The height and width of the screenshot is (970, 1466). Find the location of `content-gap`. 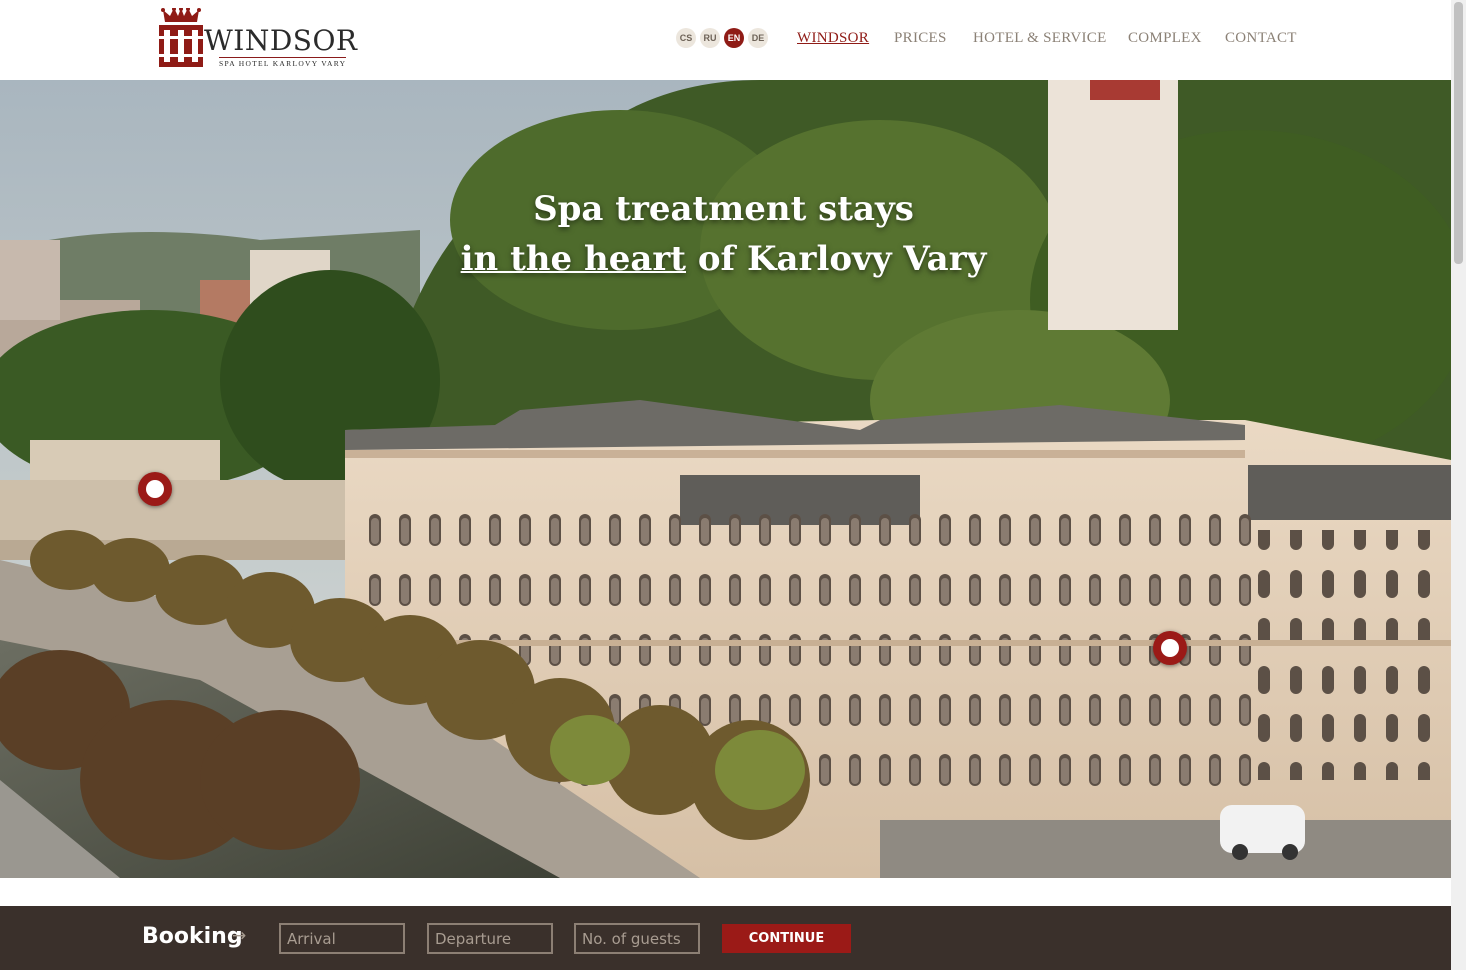

content-gap is located at coordinates (725, 892).